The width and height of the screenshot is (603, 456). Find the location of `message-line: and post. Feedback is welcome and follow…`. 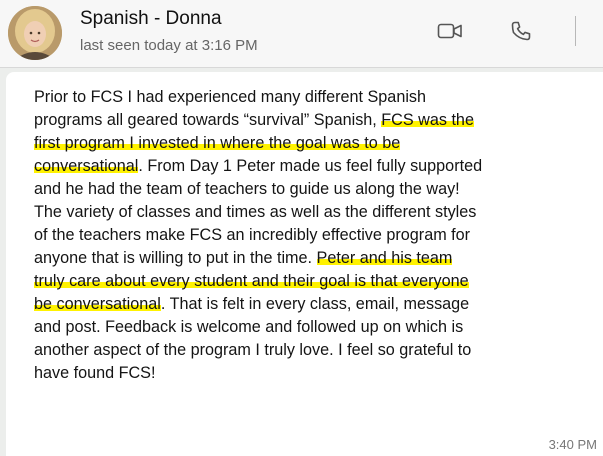

message-line: and post. Feedback is welcome and follow… is located at coordinates (318, 327).